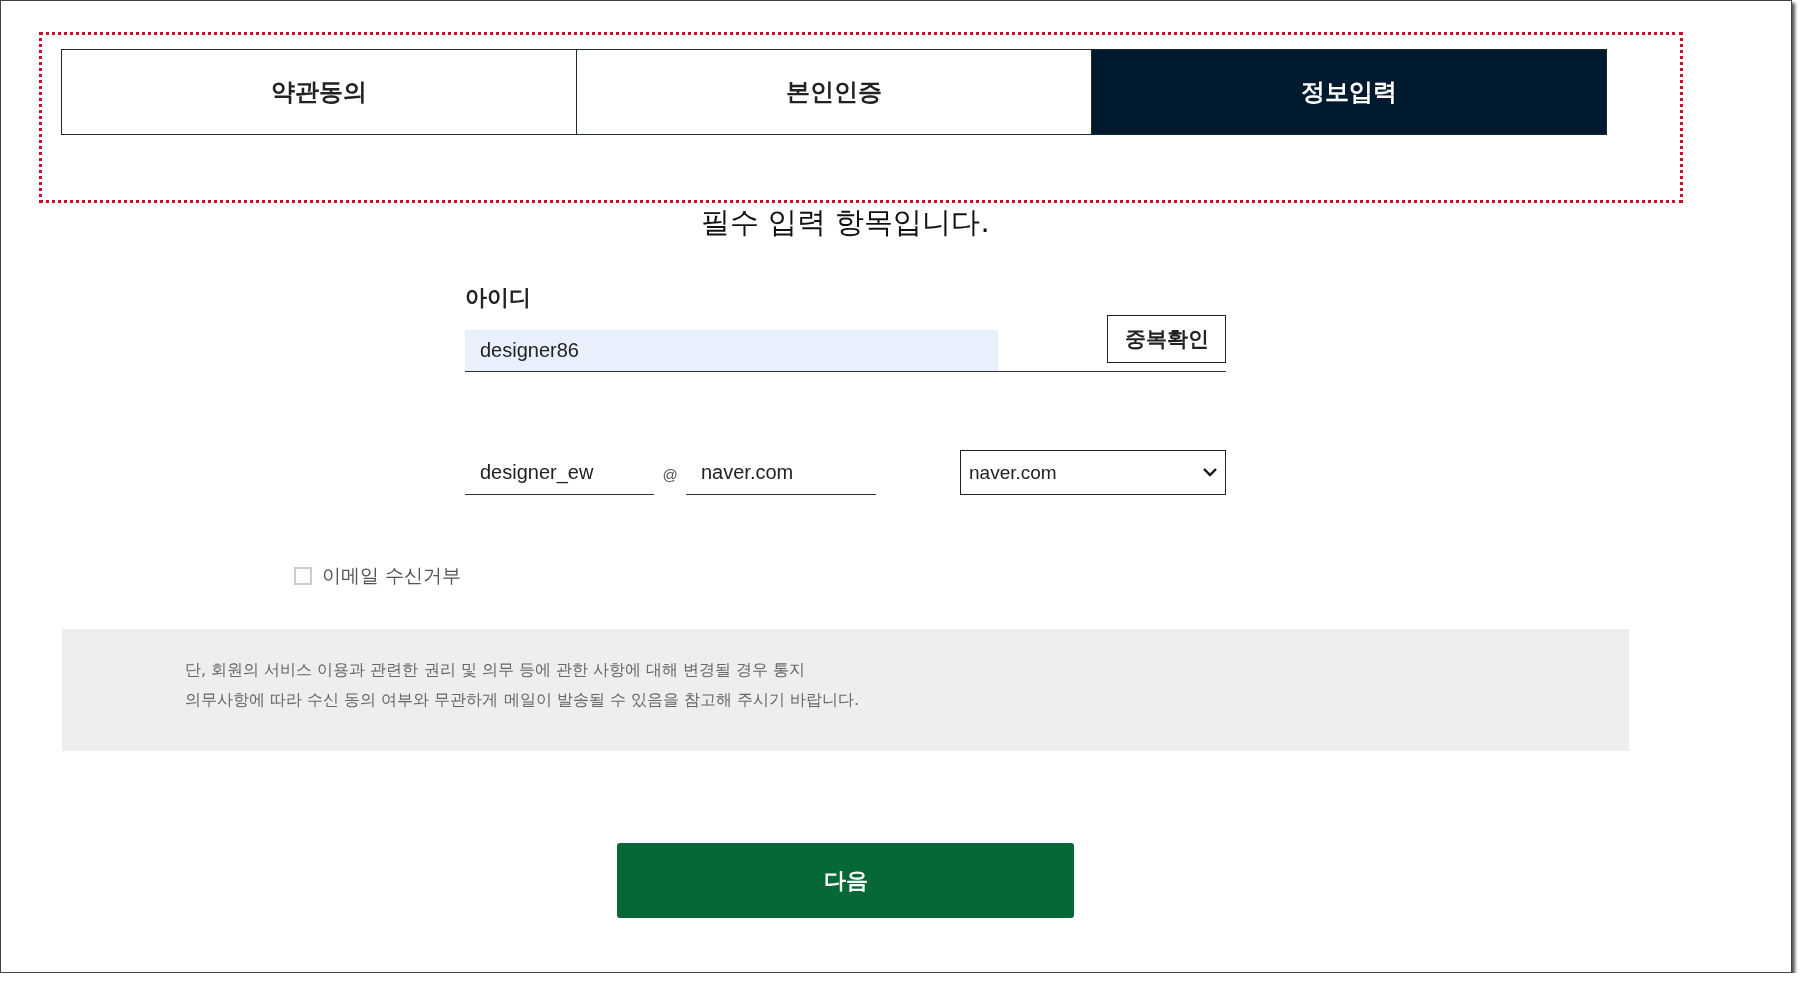  Describe the element at coordinates (834, 92) in the screenshot. I see `step-tab: 본인인증` at that location.